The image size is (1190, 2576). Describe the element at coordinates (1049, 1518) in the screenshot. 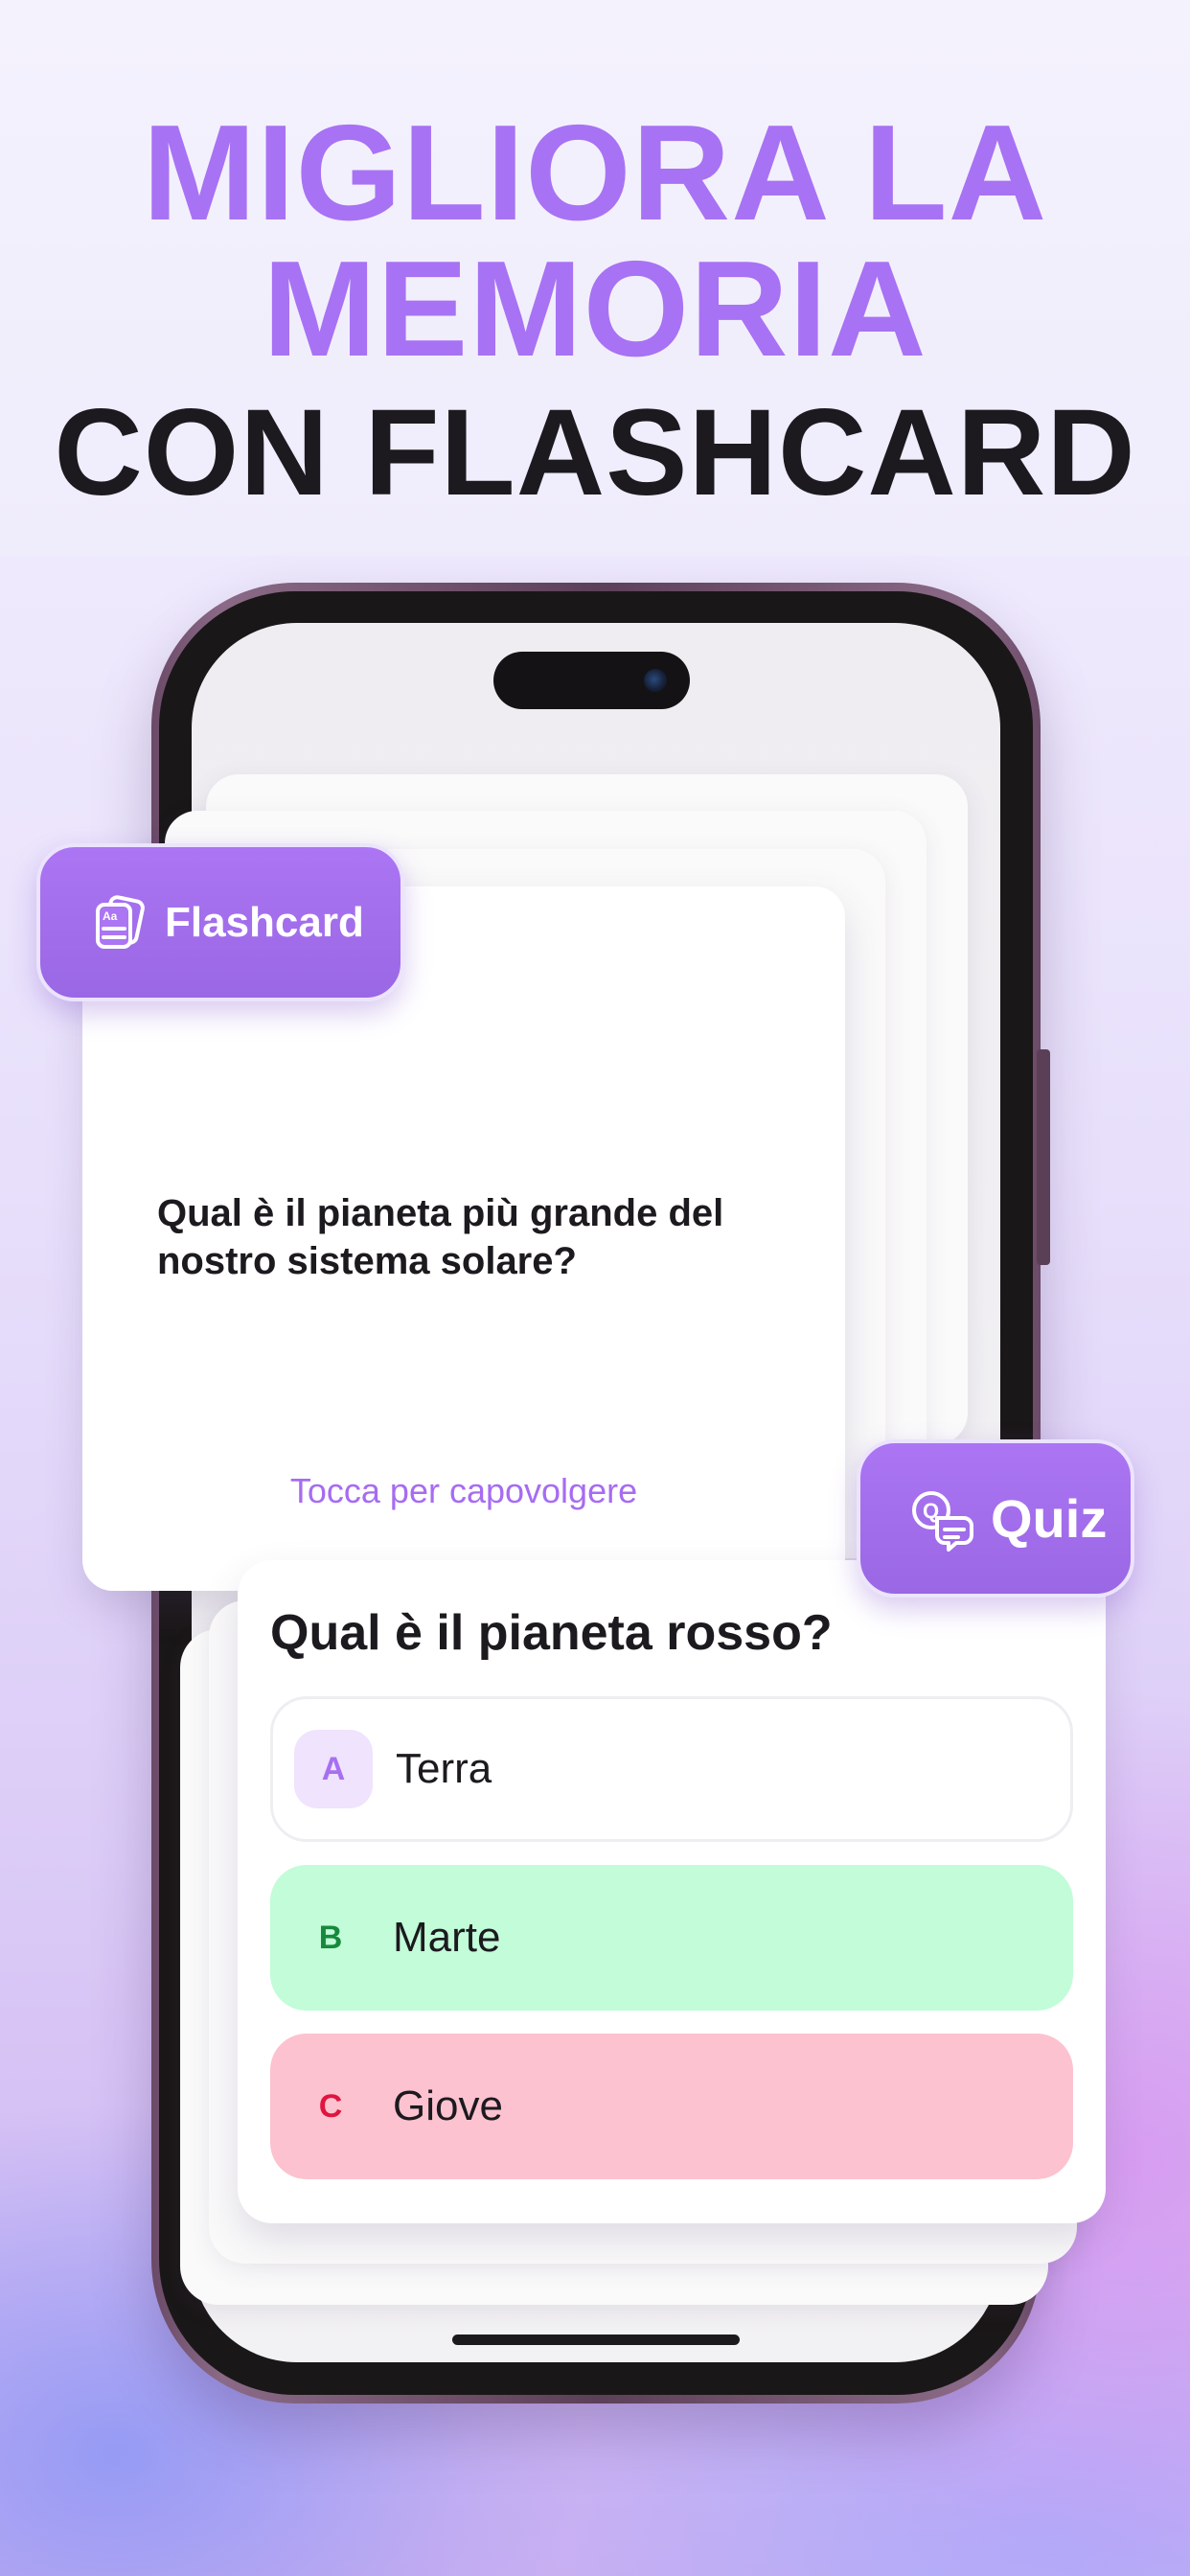

I see `quiz-badge-label: Quiz` at that location.